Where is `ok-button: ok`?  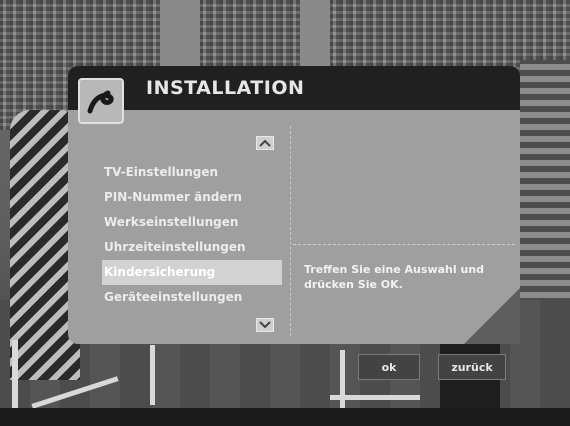
ok-button: ok is located at coordinates (389, 367).